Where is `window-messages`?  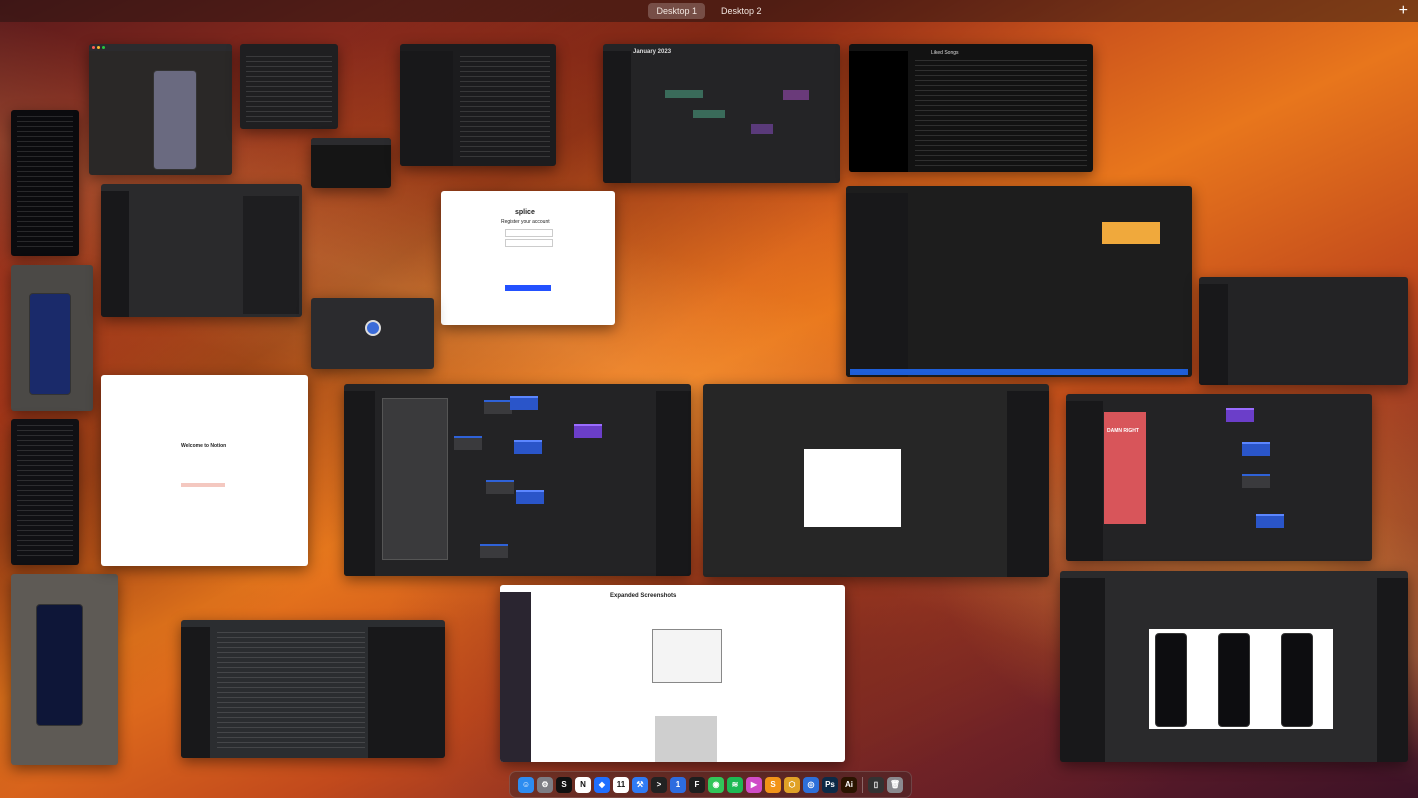 window-messages is located at coordinates (478, 105).